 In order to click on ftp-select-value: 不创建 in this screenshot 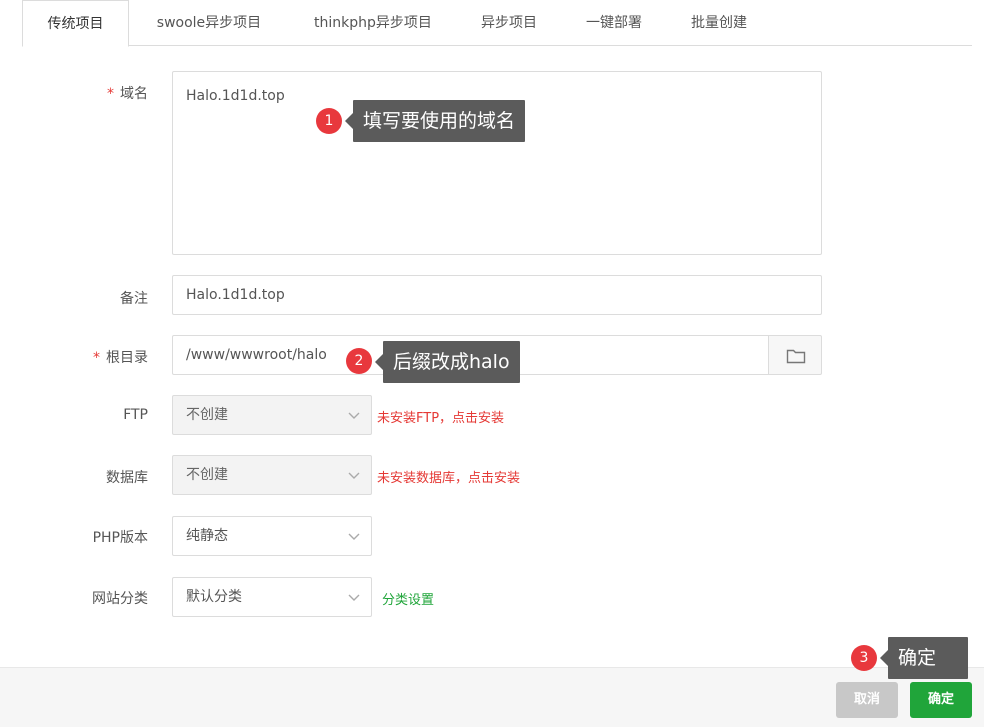, I will do `click(207, 415)`.